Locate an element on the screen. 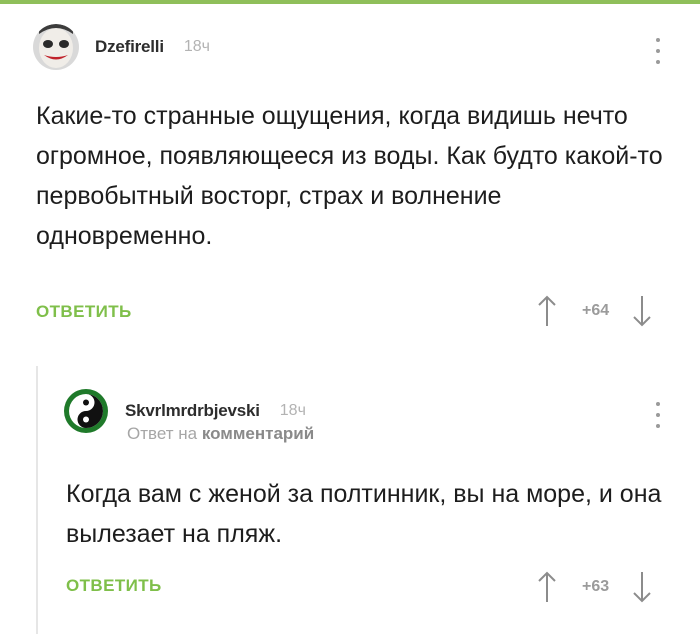 Image resolution: width=700 pixels, height=634 pixels. username: Skvrlmrdrbjevski is located at coordinates (192, 411).